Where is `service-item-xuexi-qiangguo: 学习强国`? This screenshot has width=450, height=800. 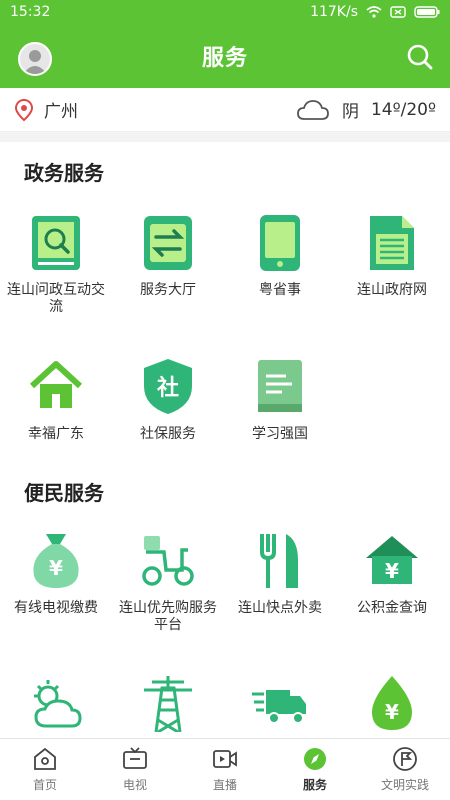 service-item-xuexi-qiangguo: 学习强国 is located at coordinates (280, 399).